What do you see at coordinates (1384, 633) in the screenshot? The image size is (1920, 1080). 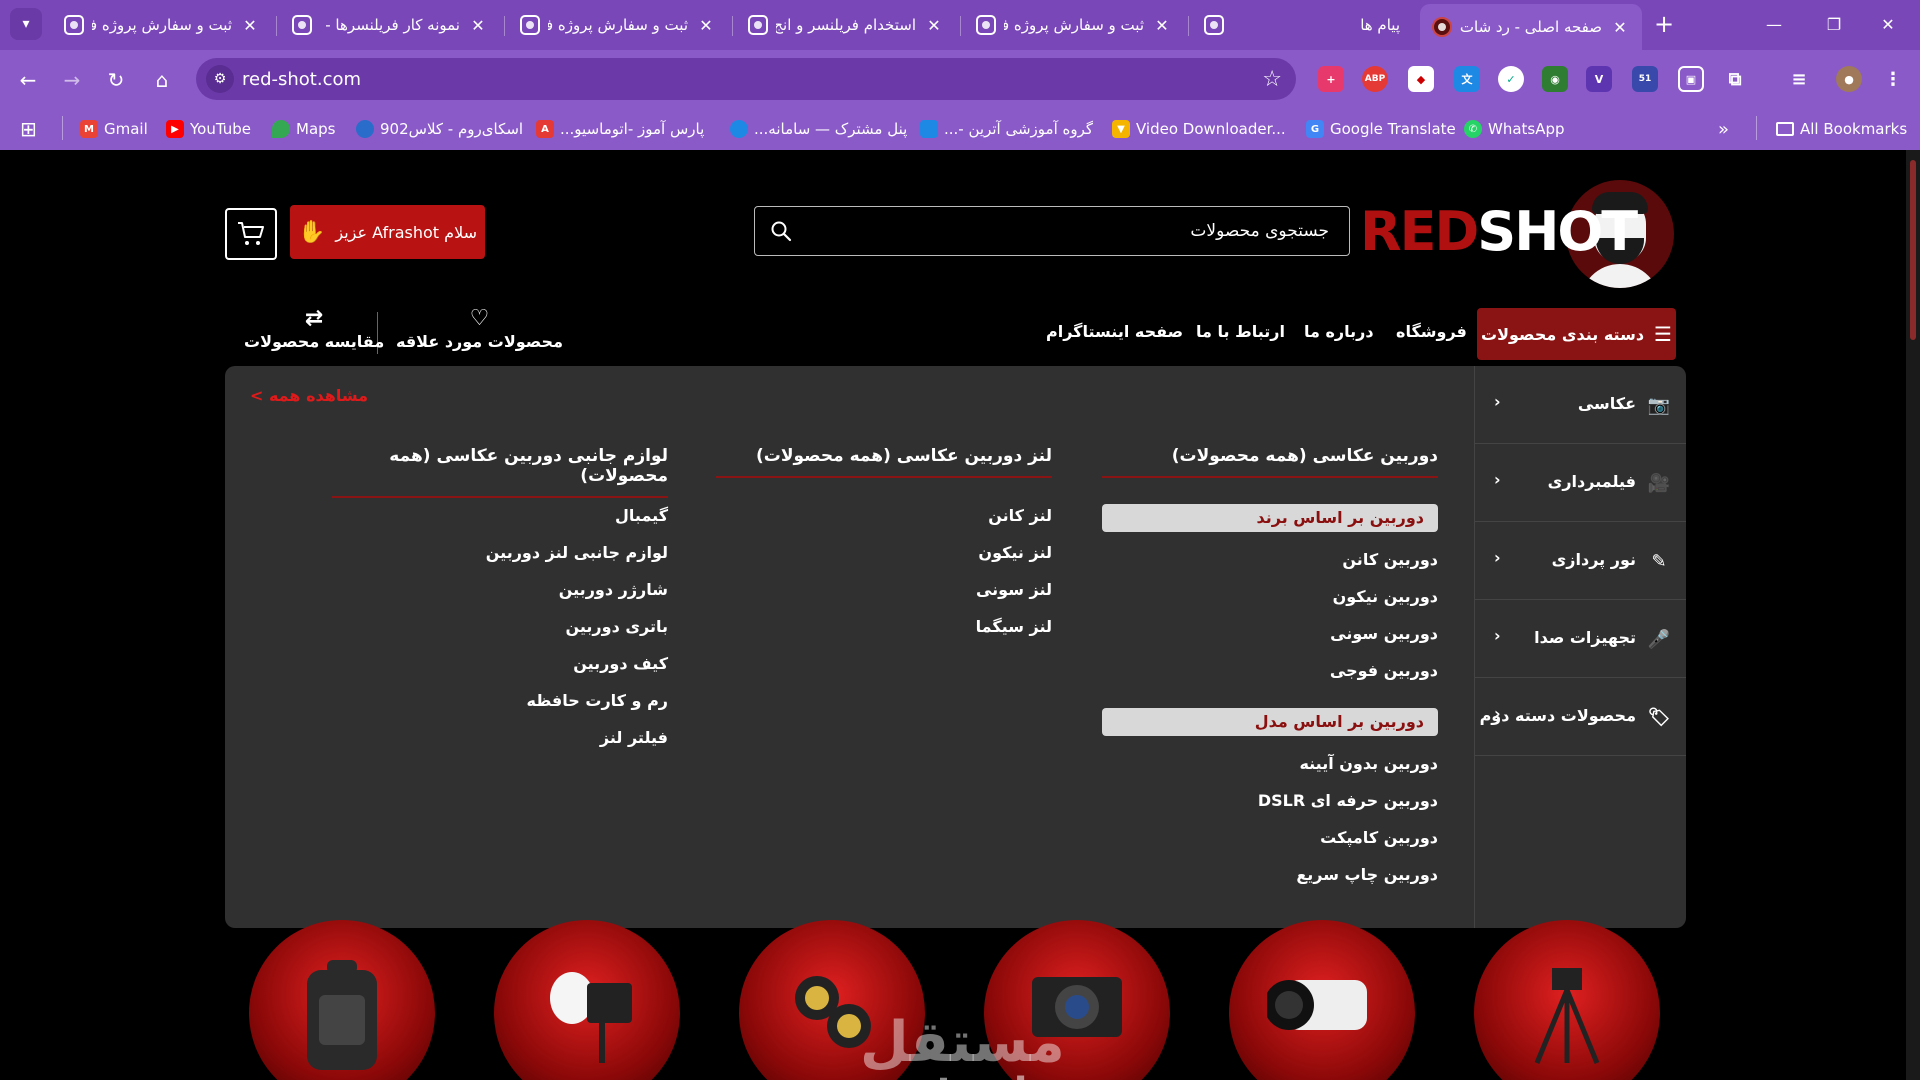 I see `menu-link: دوربین سونی` at bounding box center [1384, 633].